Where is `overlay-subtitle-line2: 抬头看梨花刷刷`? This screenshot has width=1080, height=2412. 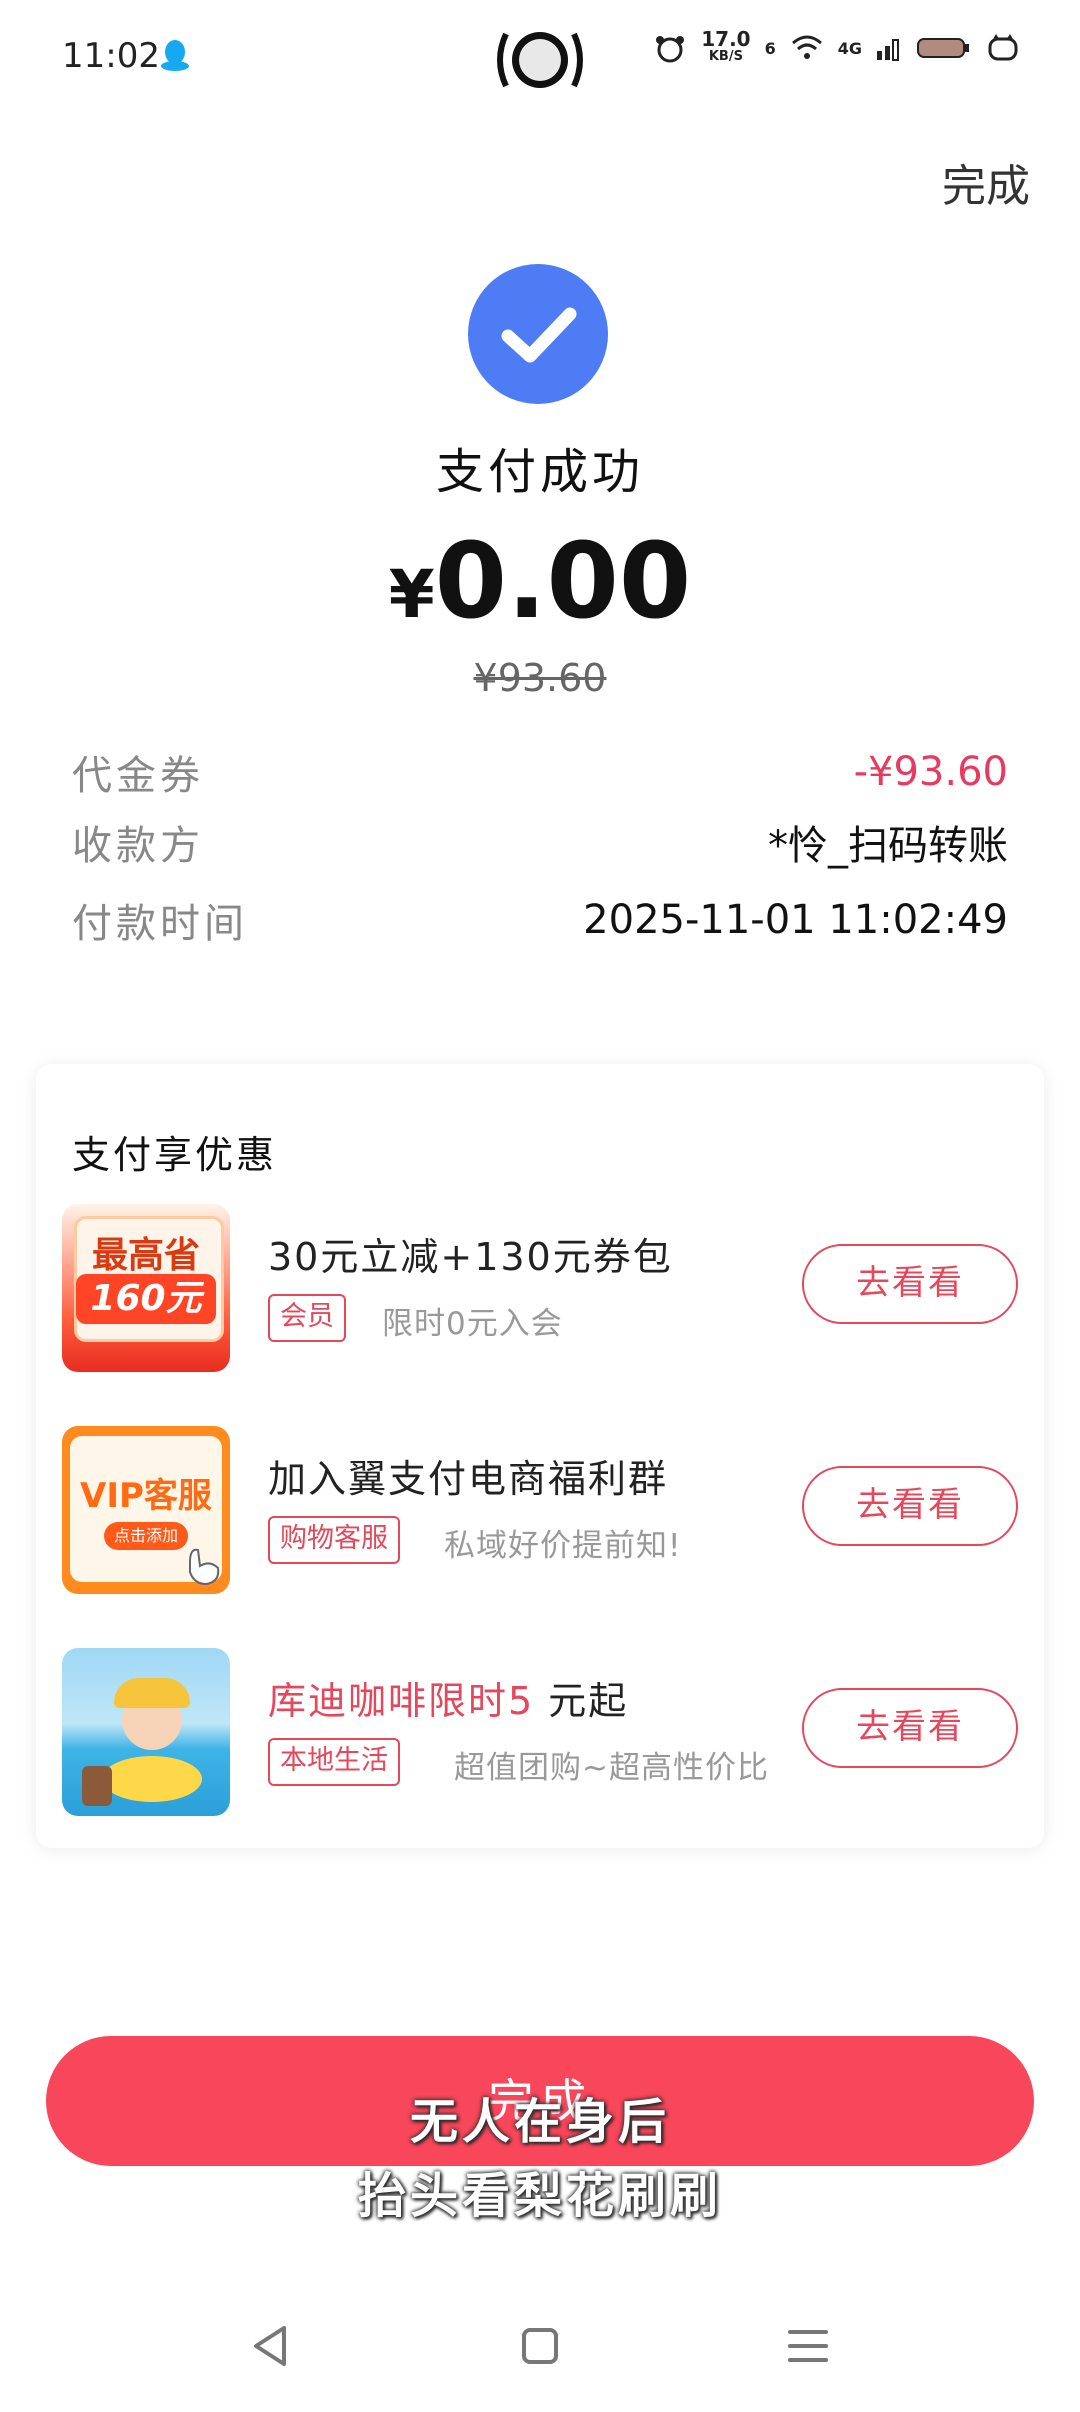
overlay-subtitle-line2: 抬头看梨花刷刷 is located at coordinates (539, 2196).